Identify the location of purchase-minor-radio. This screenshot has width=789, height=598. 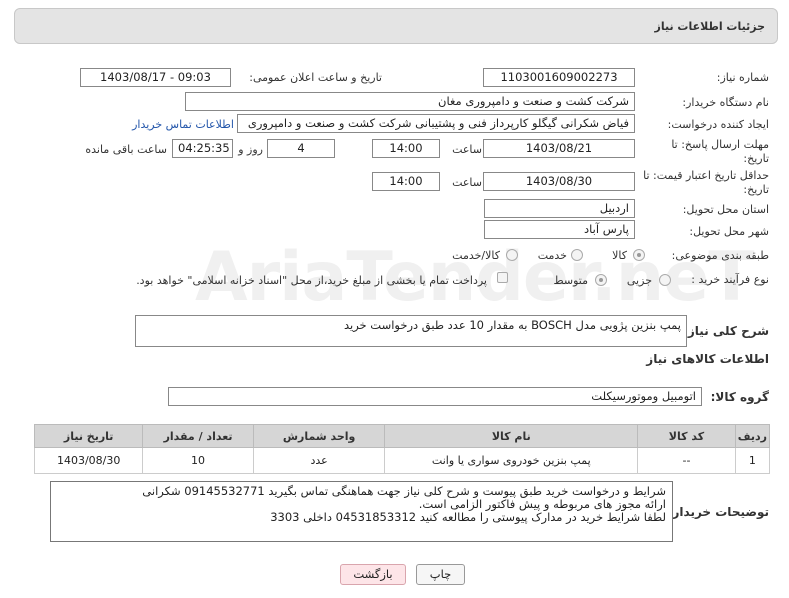
(665, 280).